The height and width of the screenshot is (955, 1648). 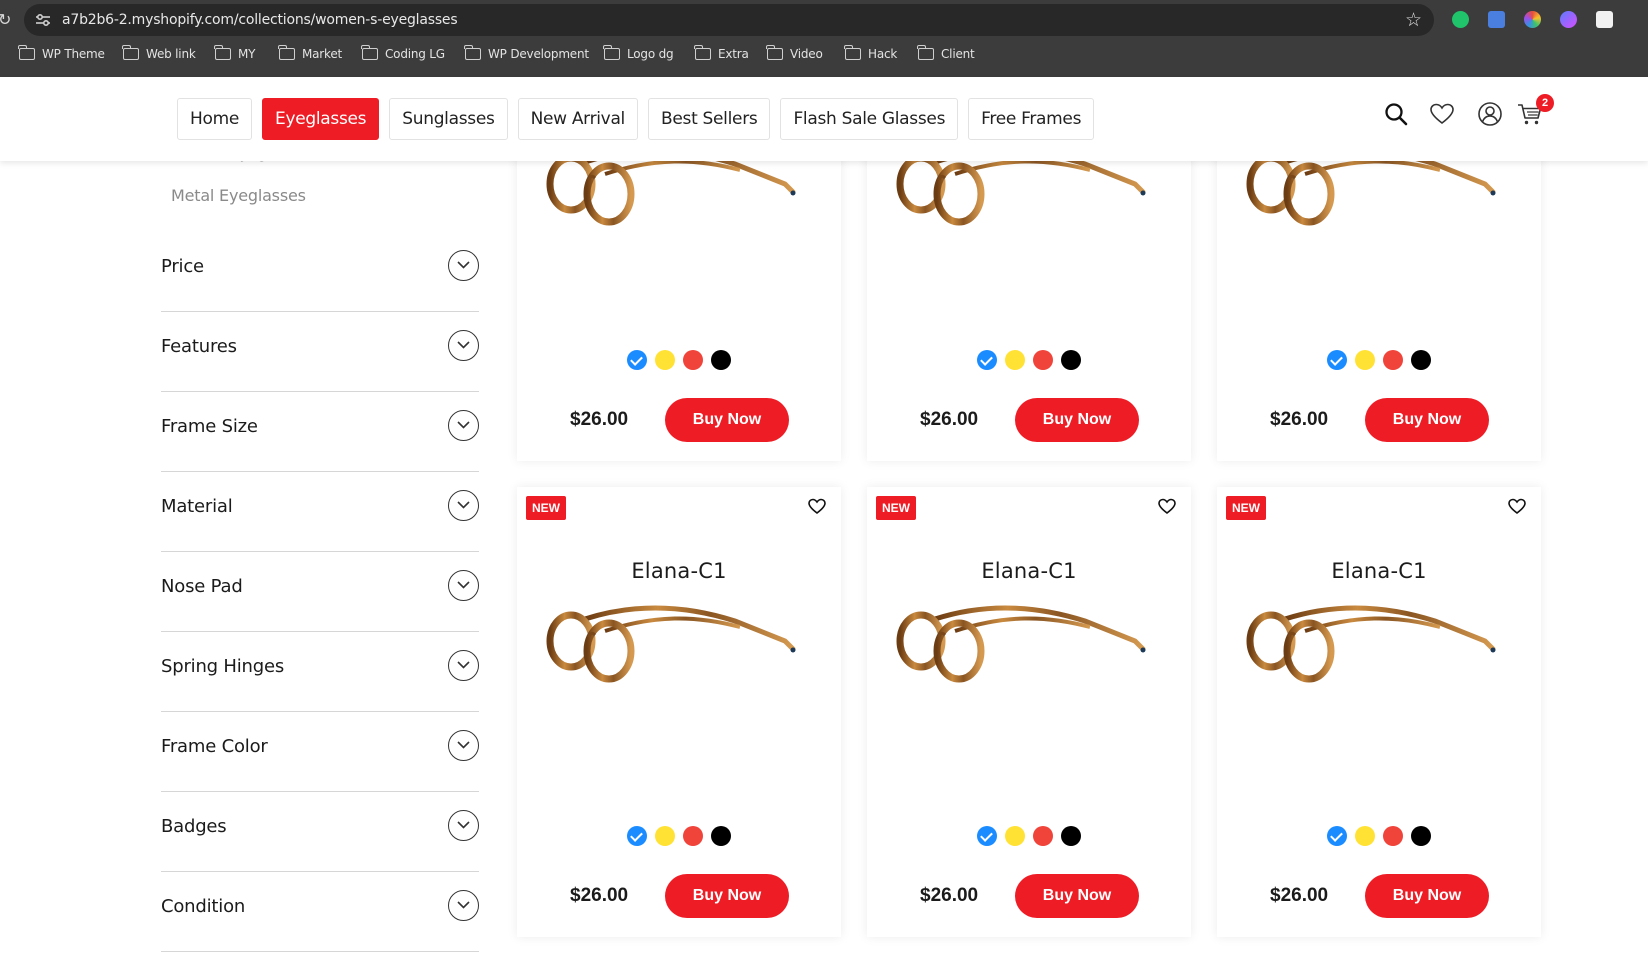 I want to click on filter-frame-size: Frame Size, so click(x=320, y=432).